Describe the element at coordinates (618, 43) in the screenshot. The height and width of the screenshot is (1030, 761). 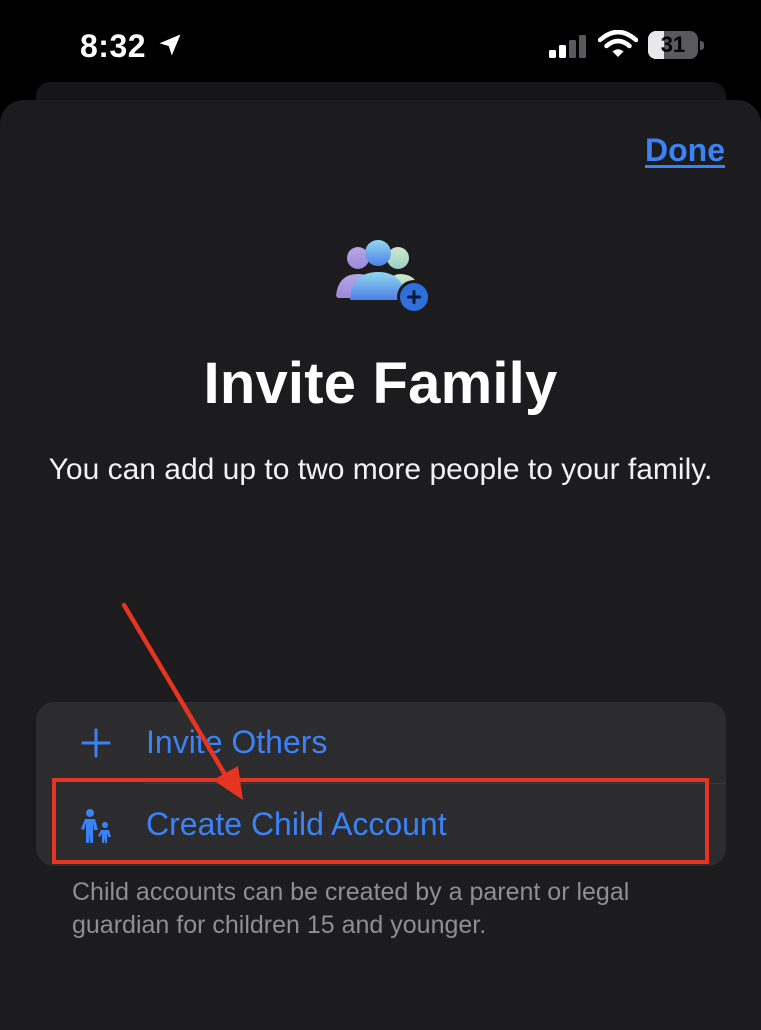
I see `wifi-icon` at that location.